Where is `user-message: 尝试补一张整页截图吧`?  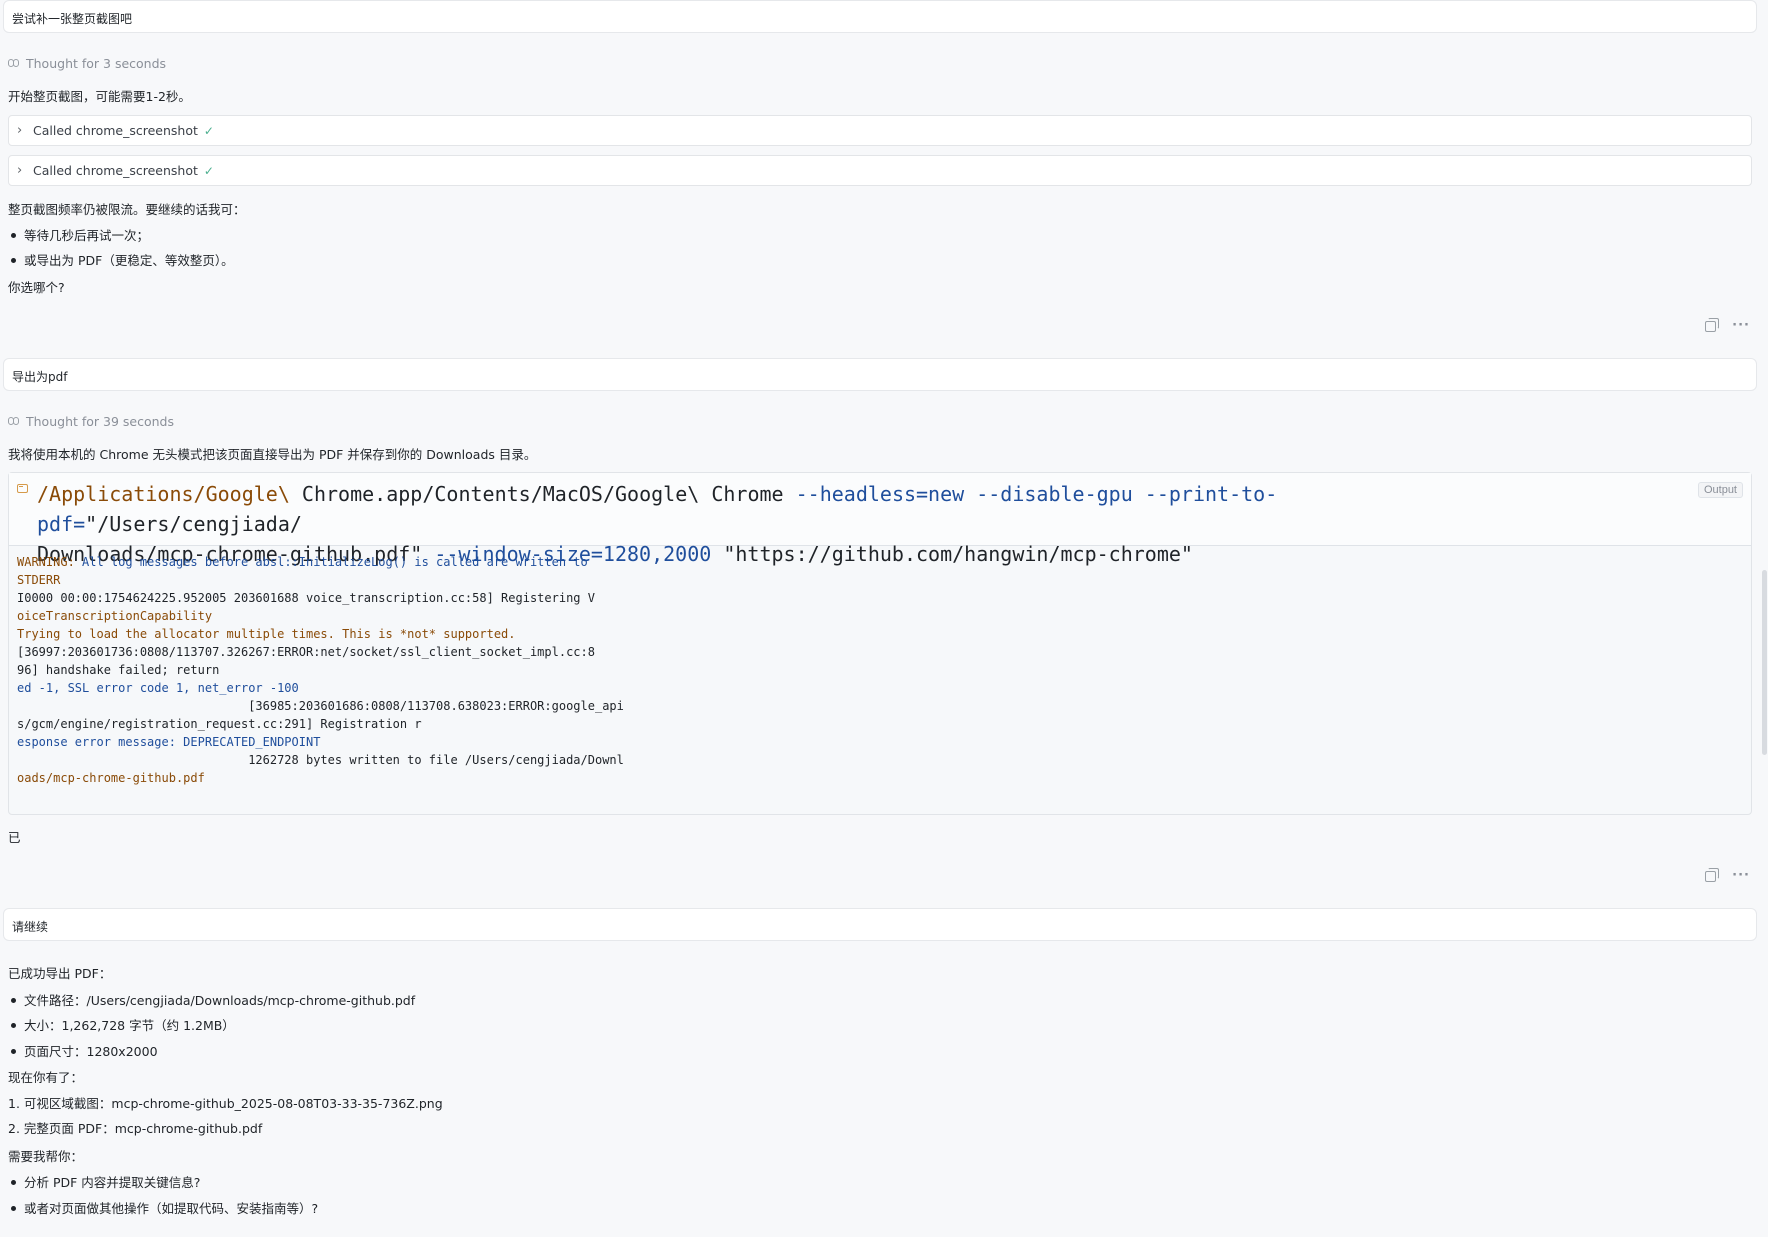
user-message: 尝试补一张整页截图吧 is located at coordinates (880, 16).